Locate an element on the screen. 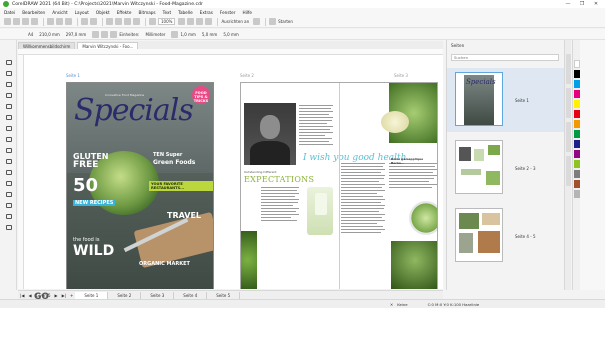 This screenshot has height=340, width=605. all-pages-icon is located at coordinates (114, 34).